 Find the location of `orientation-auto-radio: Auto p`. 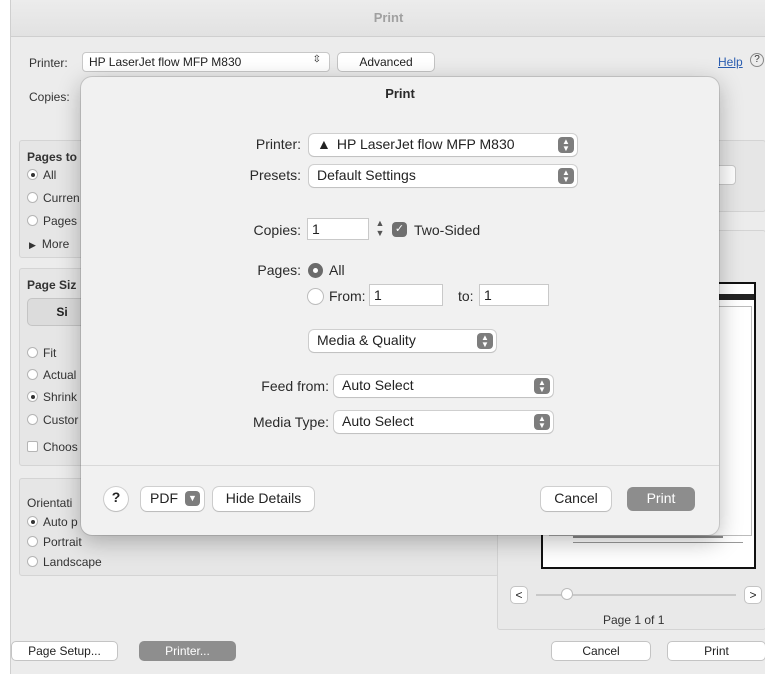

orientation-auto-radio: Auto p is located at coordinates (52, 522).